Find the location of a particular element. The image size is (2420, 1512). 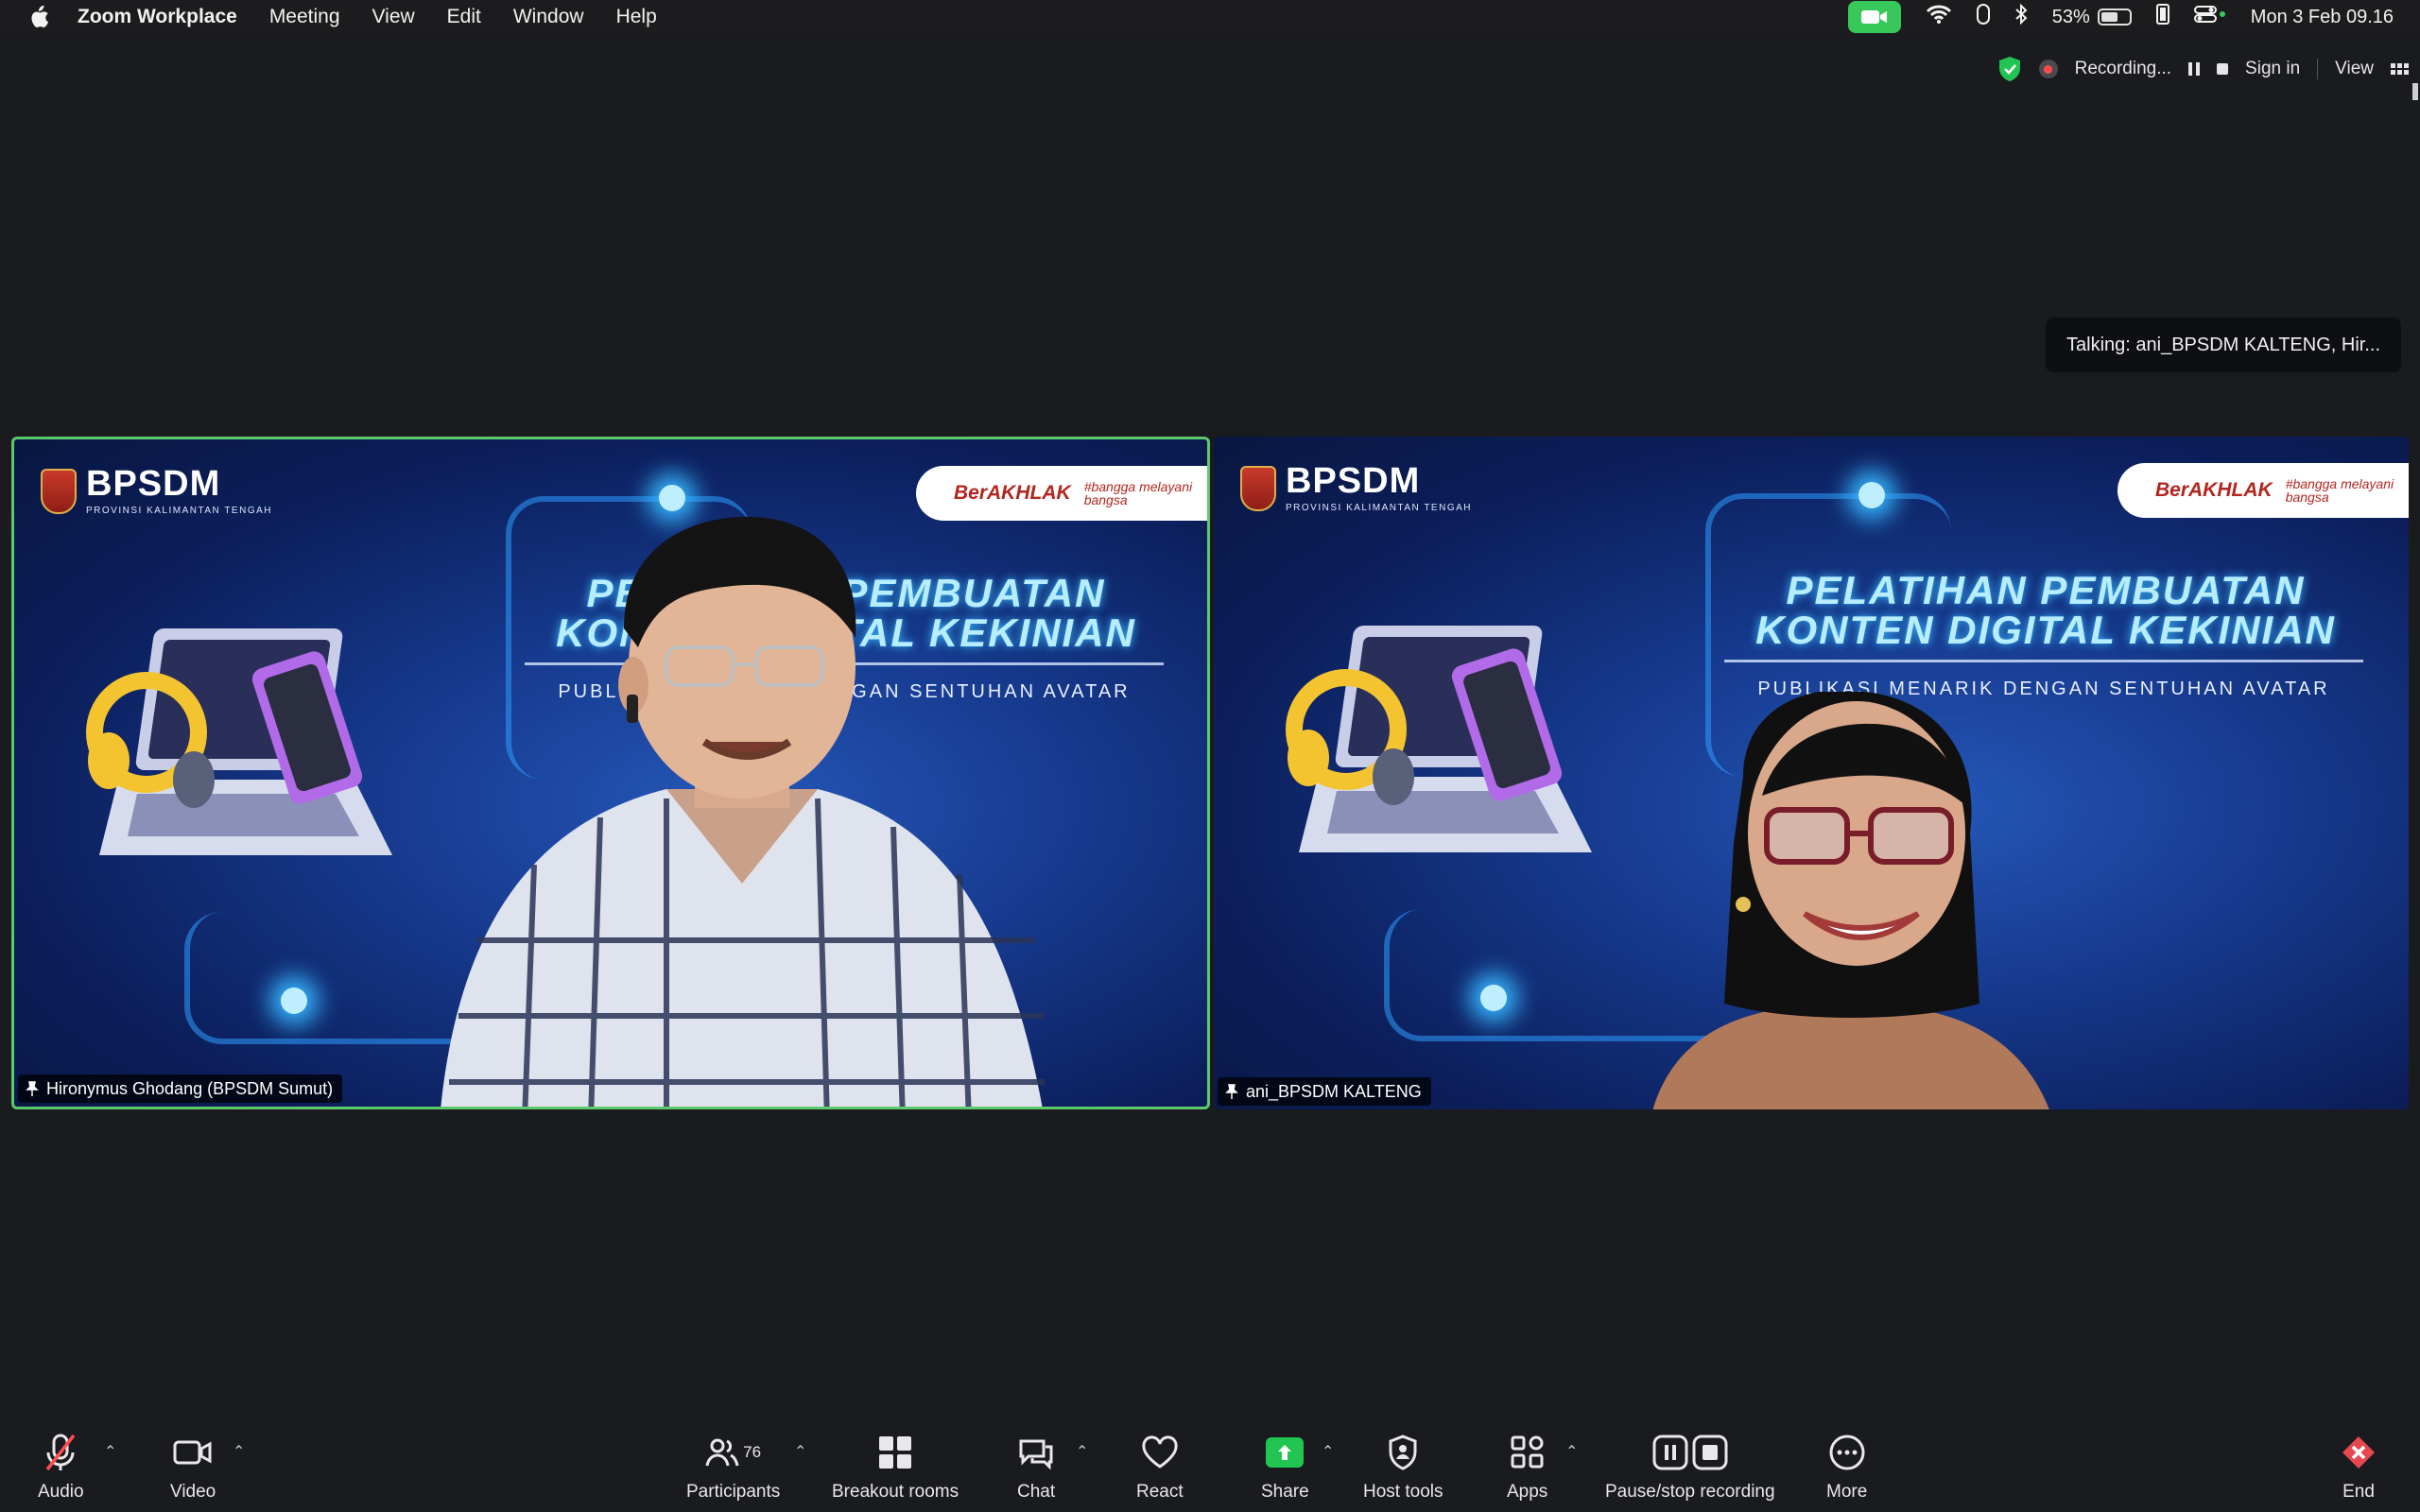

mouse-icon is located at coordinates (1983, 17).